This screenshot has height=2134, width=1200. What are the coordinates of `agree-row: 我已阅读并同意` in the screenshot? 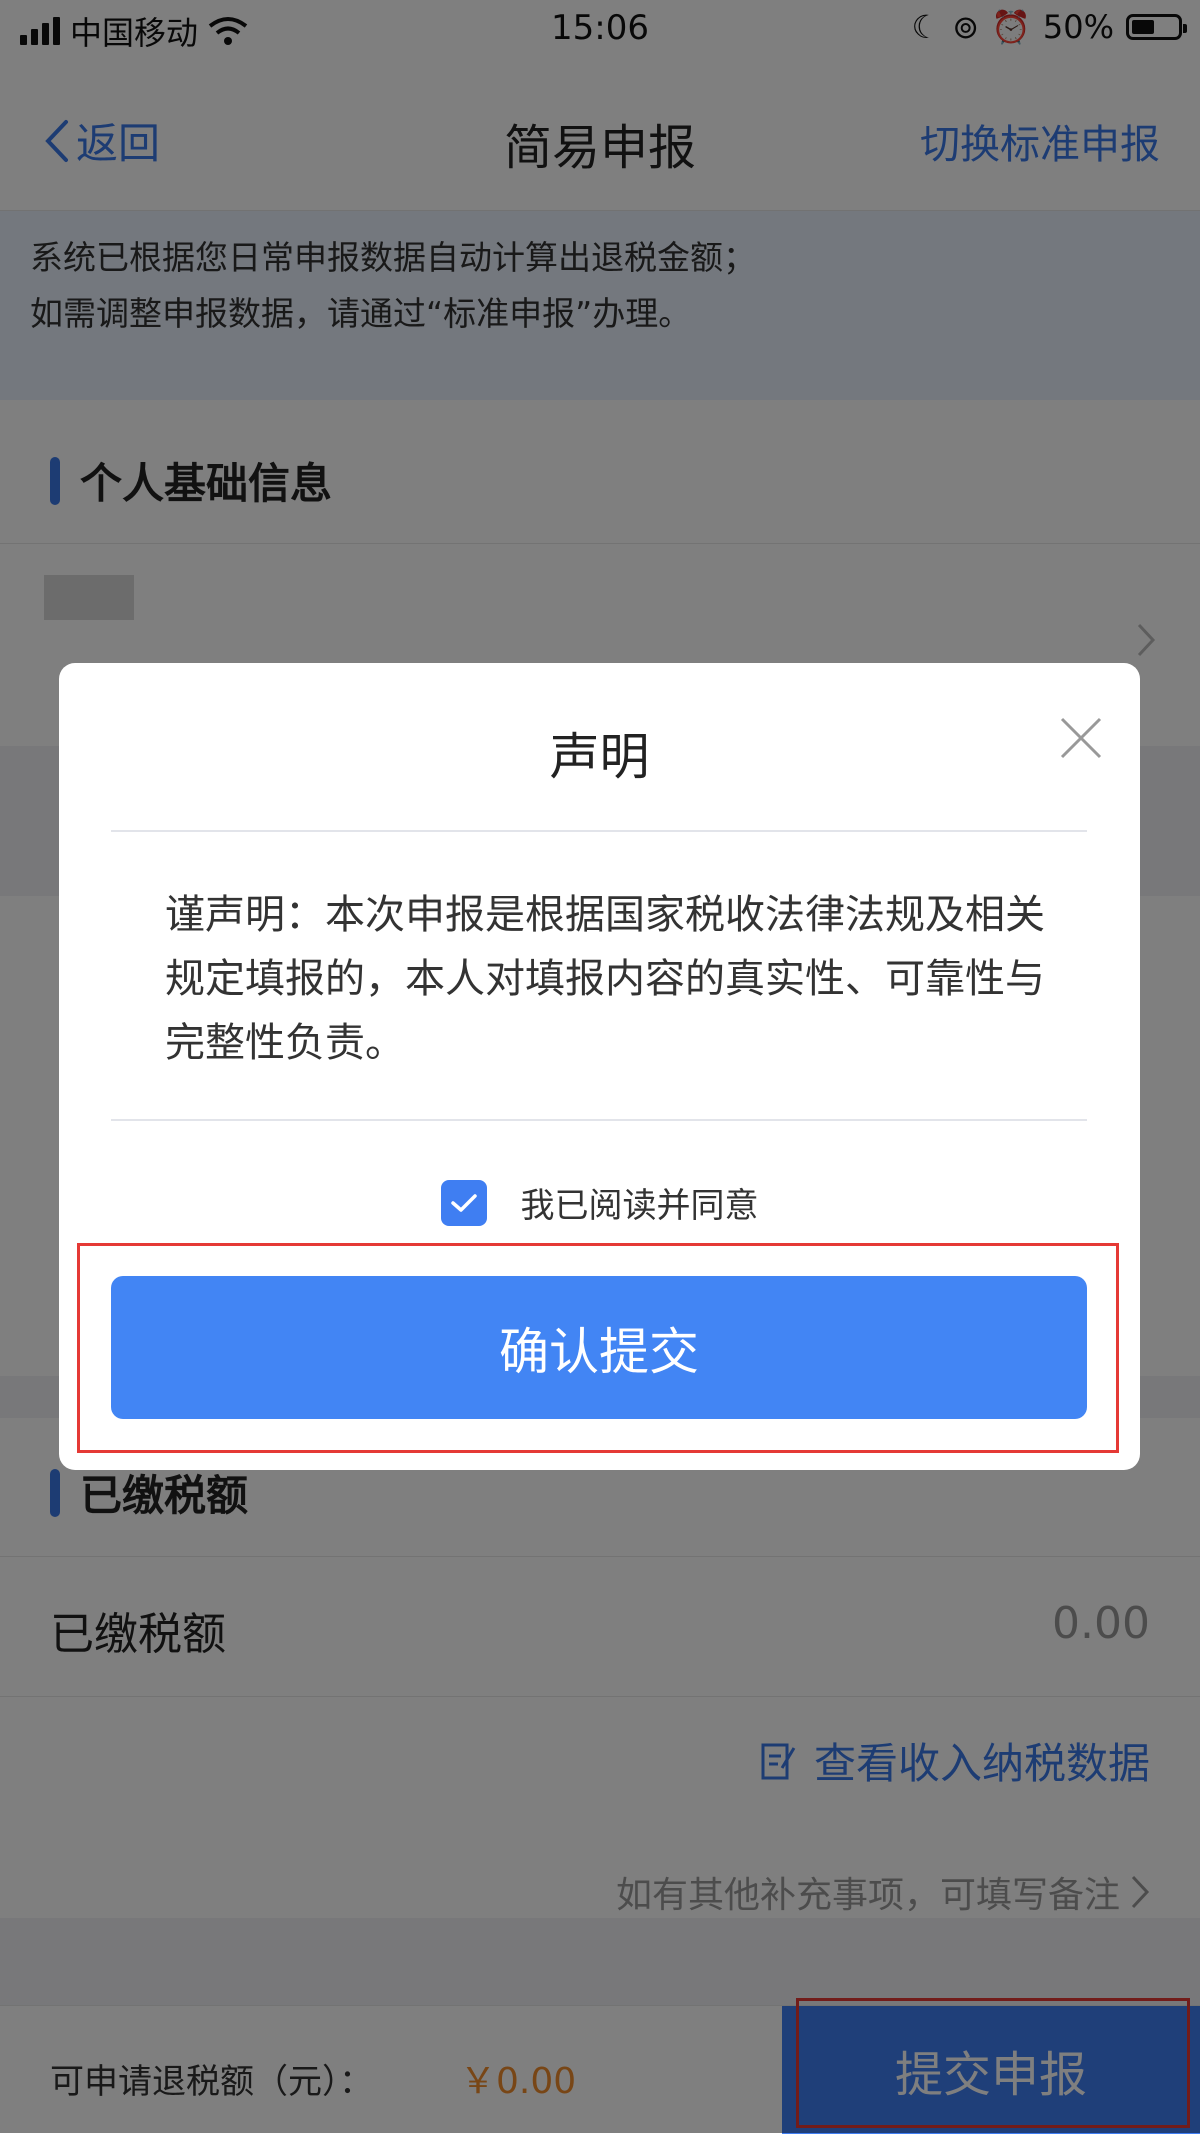 It's located at (599, 1202).